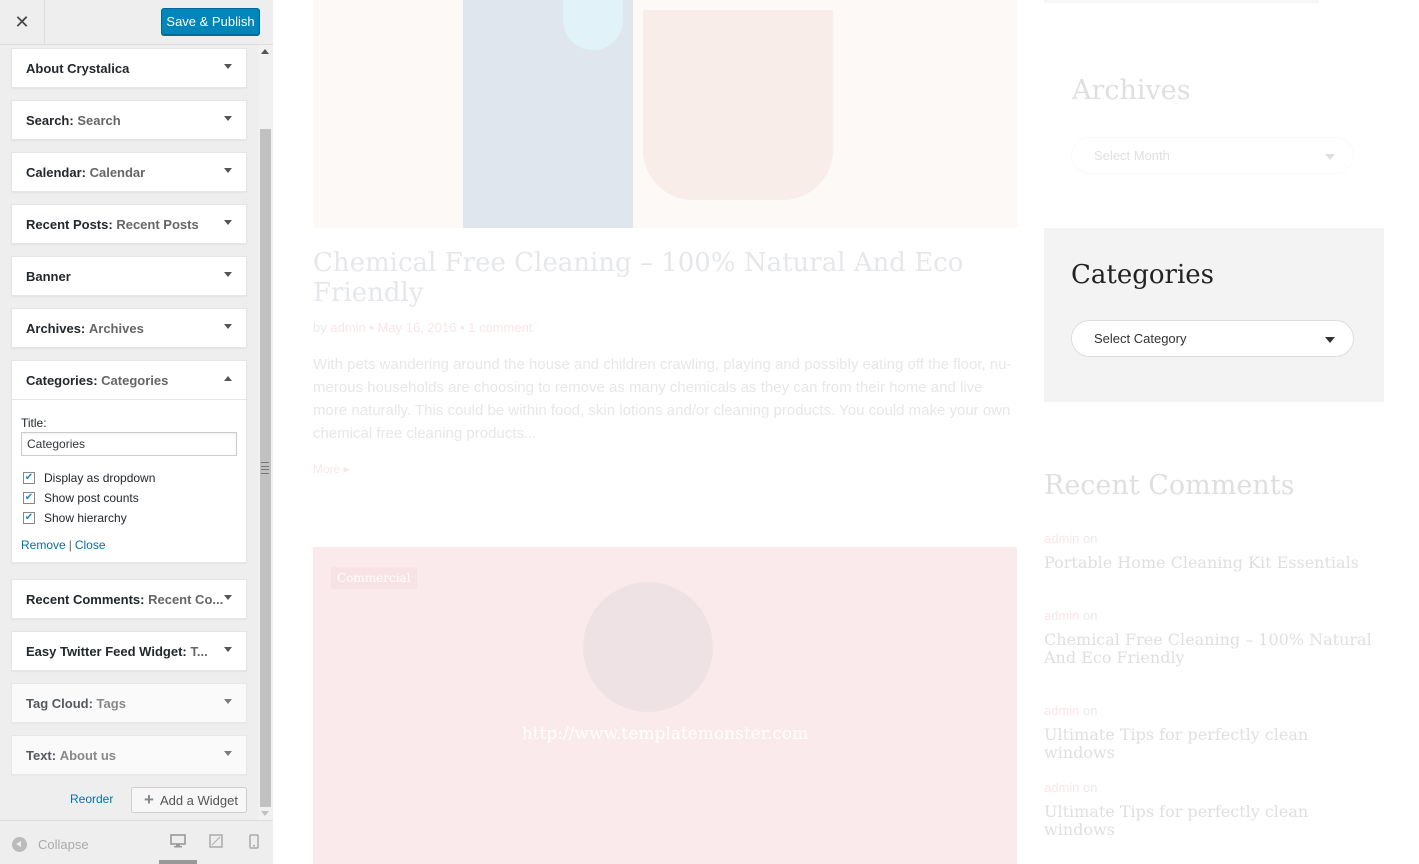  Describe the element at coordinates (500, 327) in the screenshot. I see `post-comments-link: 1 comment` at that location.